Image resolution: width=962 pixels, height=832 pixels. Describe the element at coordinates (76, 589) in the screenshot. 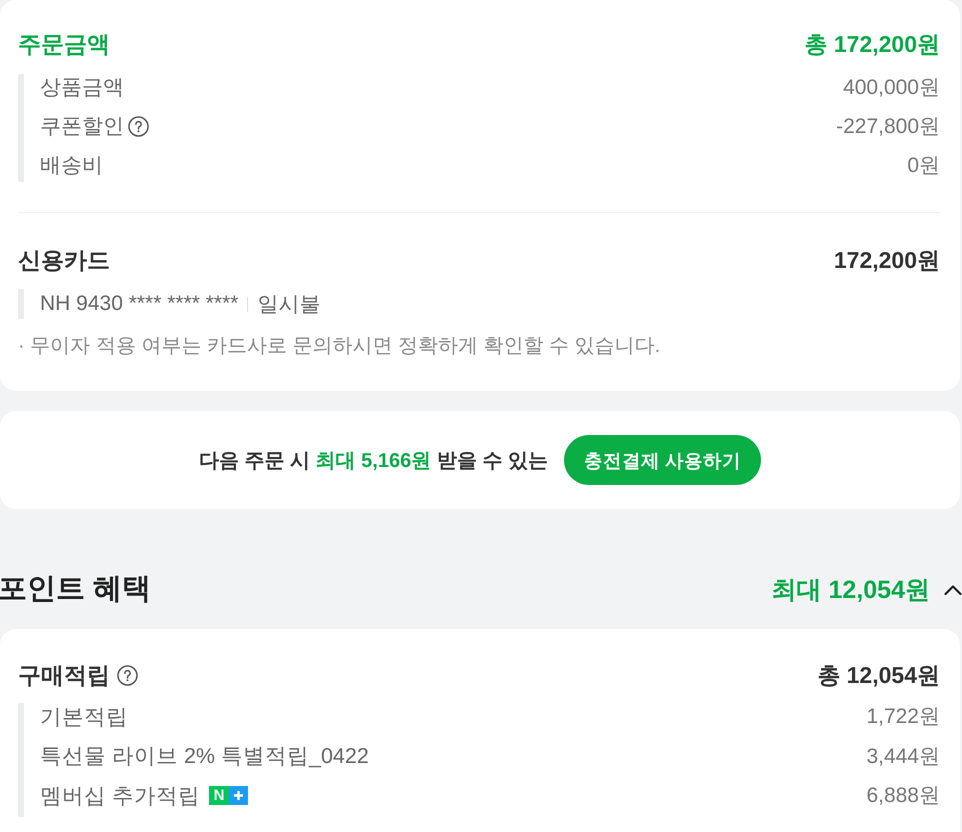

I see `section-title: 포인트 혜택` at that location.